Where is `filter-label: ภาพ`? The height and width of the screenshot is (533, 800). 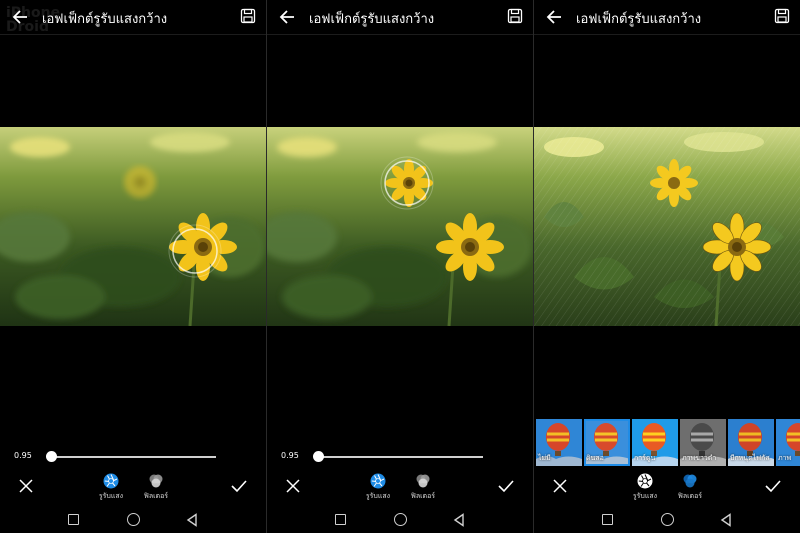
filter-label: ภาพ is located at coordinates (785, 458).